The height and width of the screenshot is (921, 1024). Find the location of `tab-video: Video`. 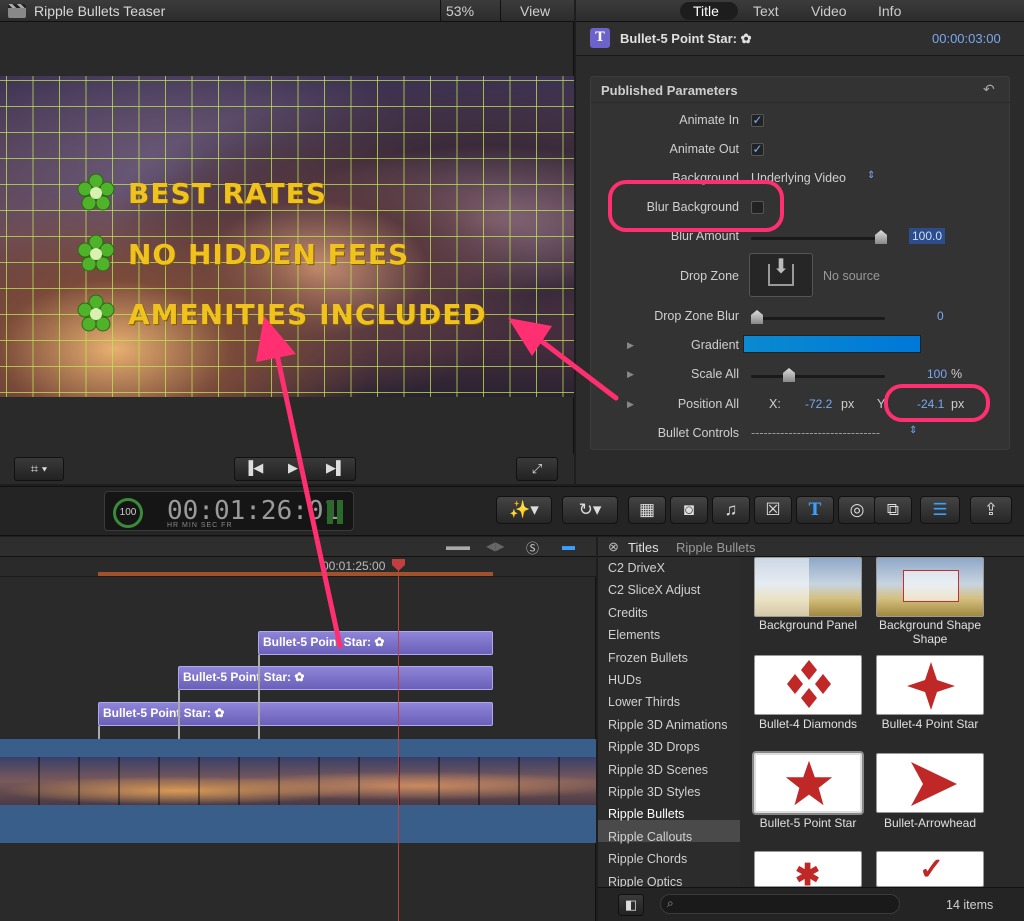

tab-video: Video is located at coordinates (829, 11).